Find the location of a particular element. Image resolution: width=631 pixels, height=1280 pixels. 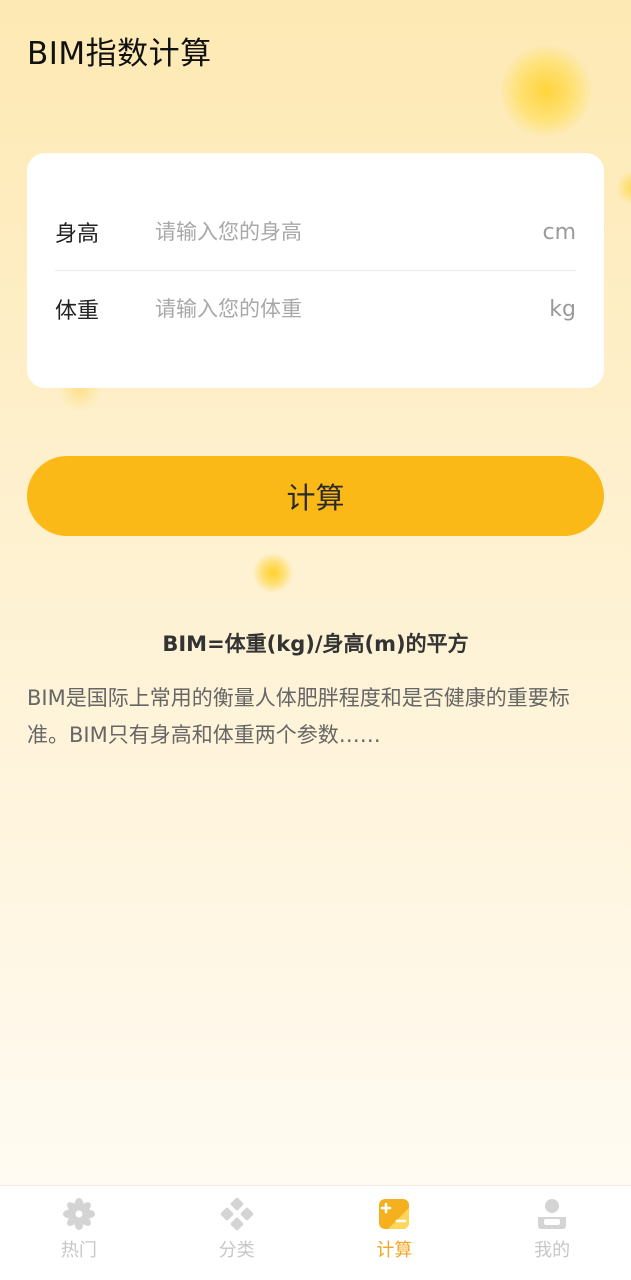

tab-label: 我的 is located at coordinates (552, 1250).